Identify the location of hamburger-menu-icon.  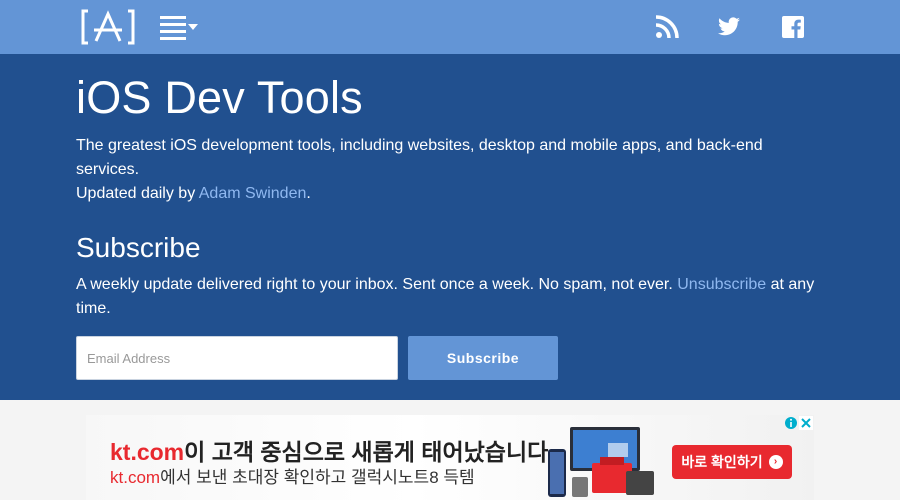
(180, 28).